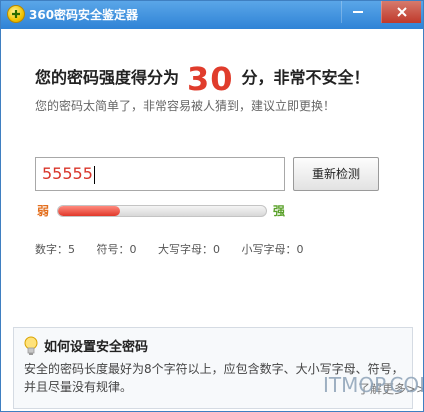  What do you see at coordinates (336, 174) in the screenshot?
I see `recheck-button: 重新检测` at bounding box center [336, 174].